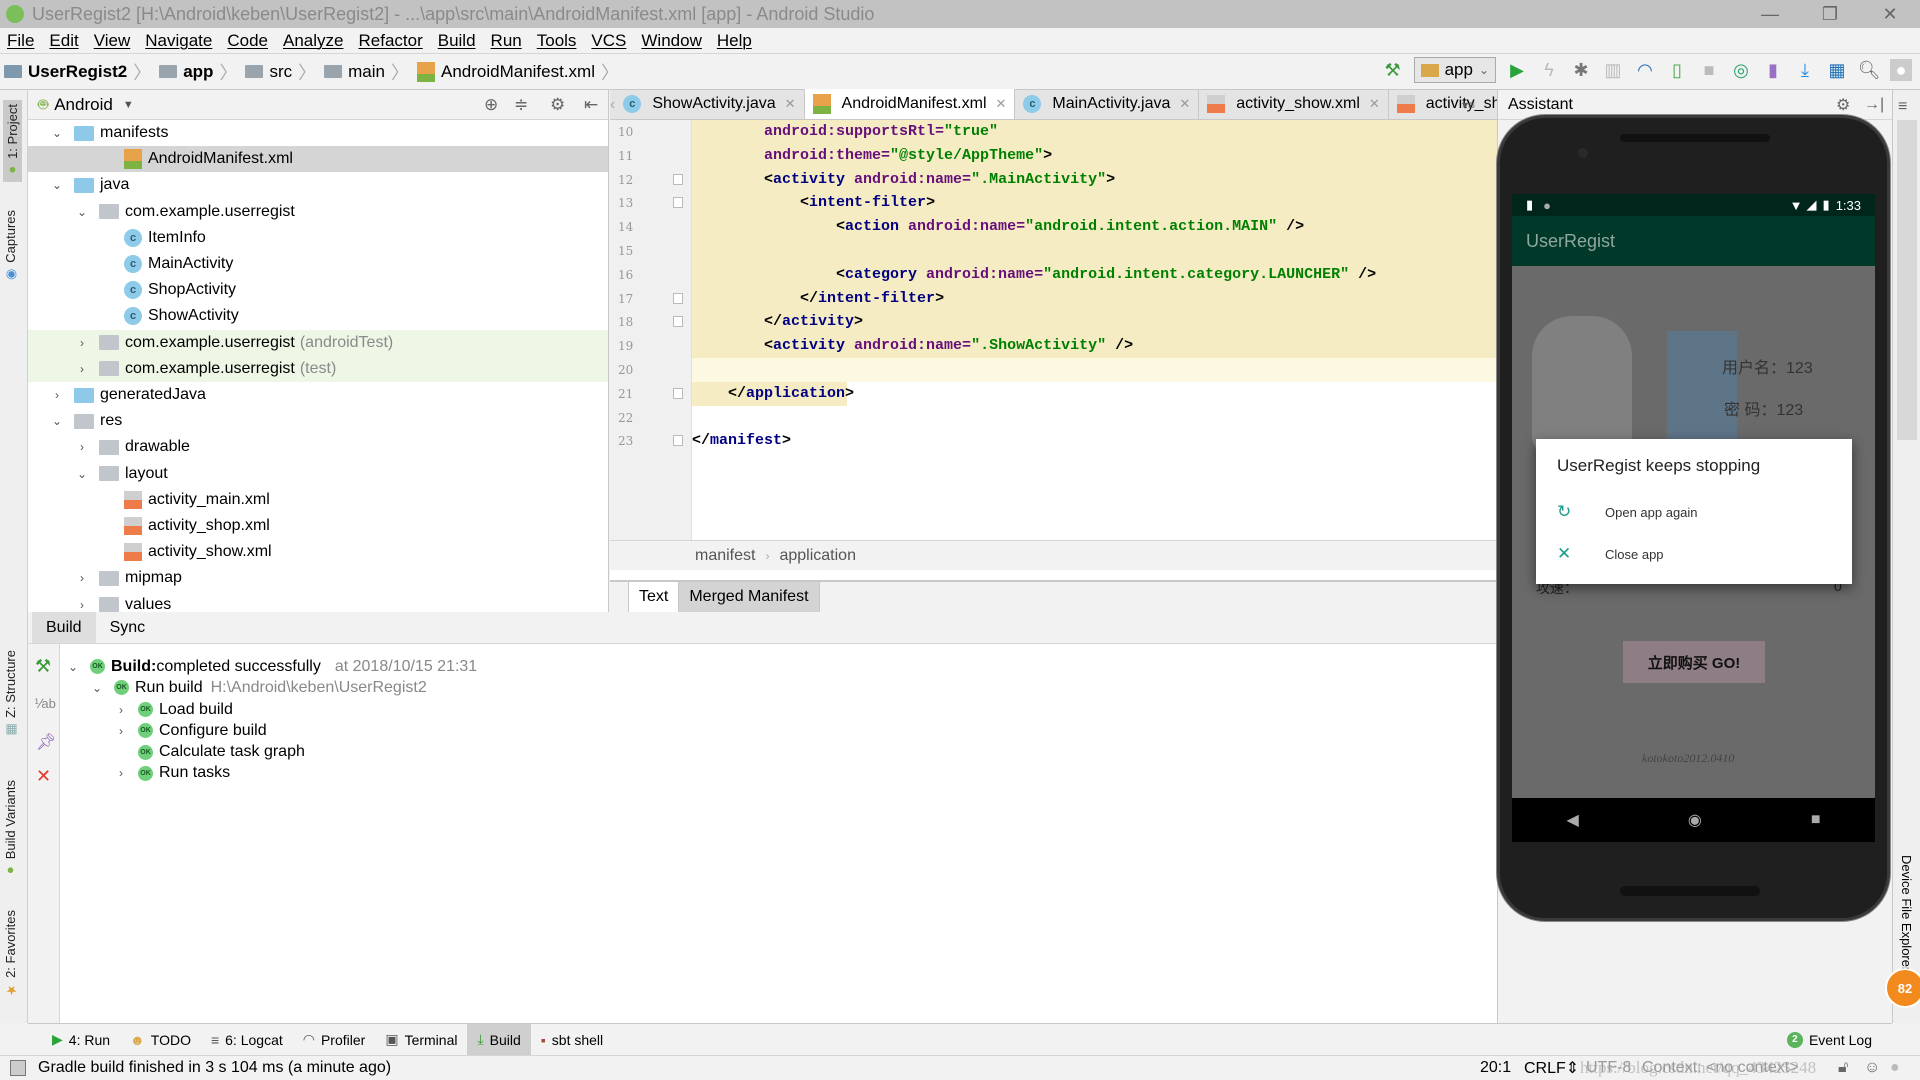 This screenshot has width=1920, height=1080. Describe the element at coordinates (1837, 70) in the screenshot. I see `project-structure-icon: ▦` at that location.